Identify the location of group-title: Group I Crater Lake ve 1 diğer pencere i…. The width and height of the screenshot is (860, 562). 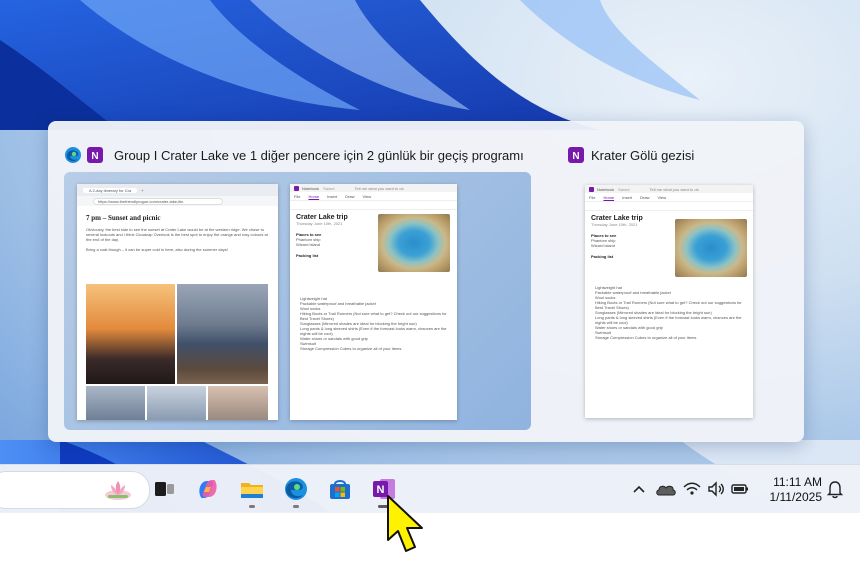
(319, 155).